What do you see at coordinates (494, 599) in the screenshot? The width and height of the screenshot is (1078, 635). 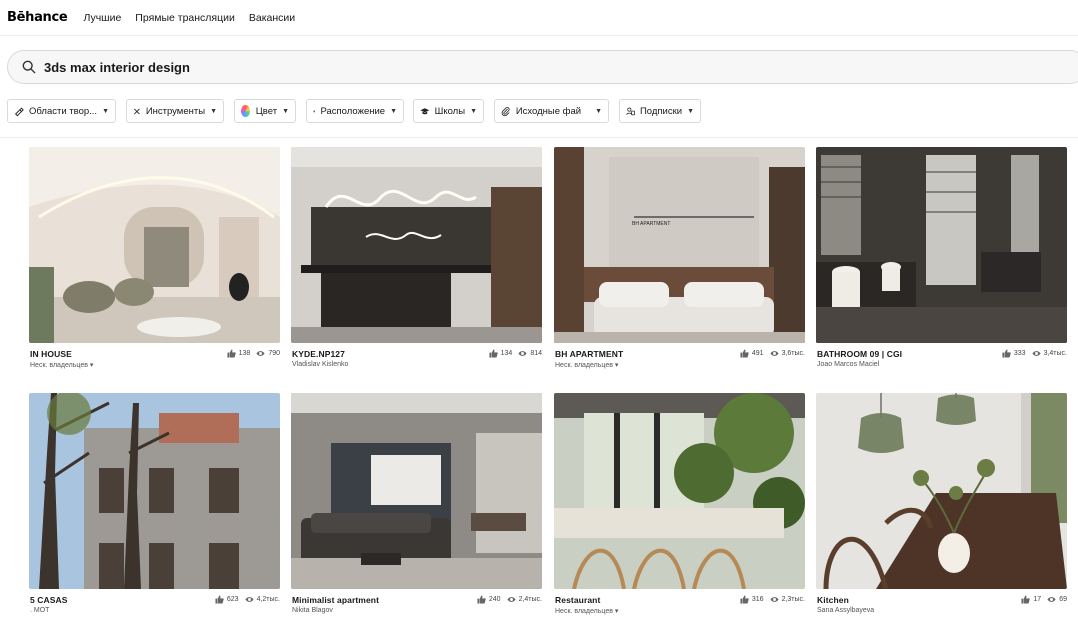 I see `likes-count: 240` at bounding box center [494, 599].